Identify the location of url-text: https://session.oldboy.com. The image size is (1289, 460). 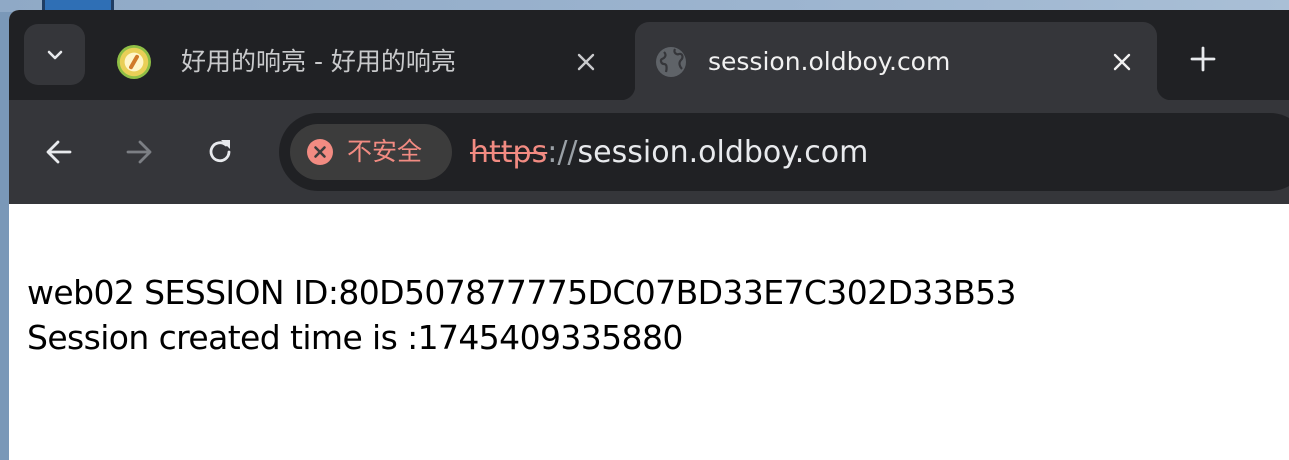
(669, 153).